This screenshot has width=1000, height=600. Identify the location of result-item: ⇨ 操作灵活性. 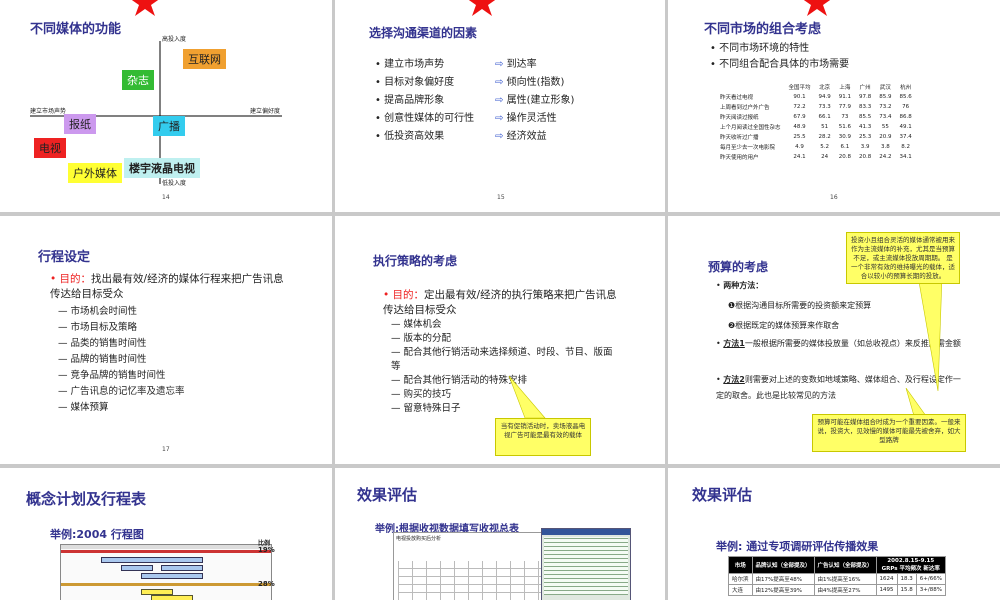
(526, 118).